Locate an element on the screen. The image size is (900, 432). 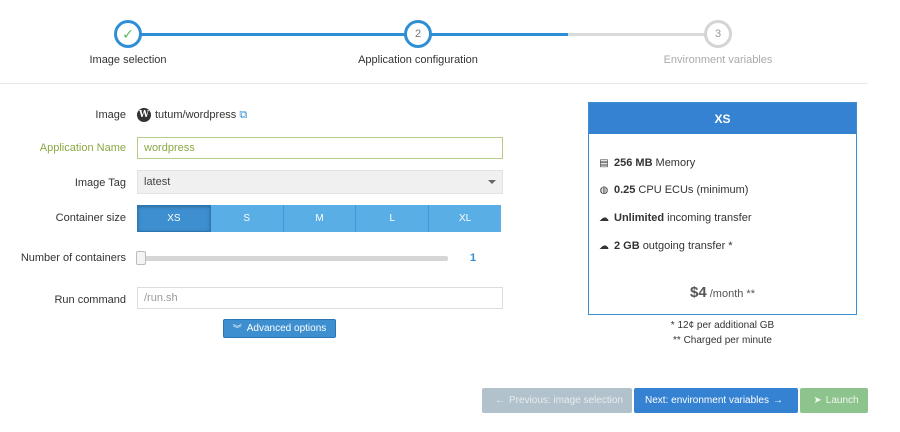
plan-feature-incoming: ☁ Unlimited incoming transfer is located at coordinates (675, 218).